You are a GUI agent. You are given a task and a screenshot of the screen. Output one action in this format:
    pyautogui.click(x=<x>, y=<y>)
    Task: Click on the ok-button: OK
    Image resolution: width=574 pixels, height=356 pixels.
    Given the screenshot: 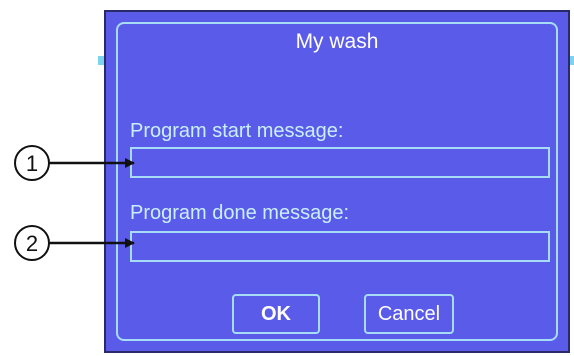 What is the action you would take?
    pyautogui.click(x=276, y=314)
    